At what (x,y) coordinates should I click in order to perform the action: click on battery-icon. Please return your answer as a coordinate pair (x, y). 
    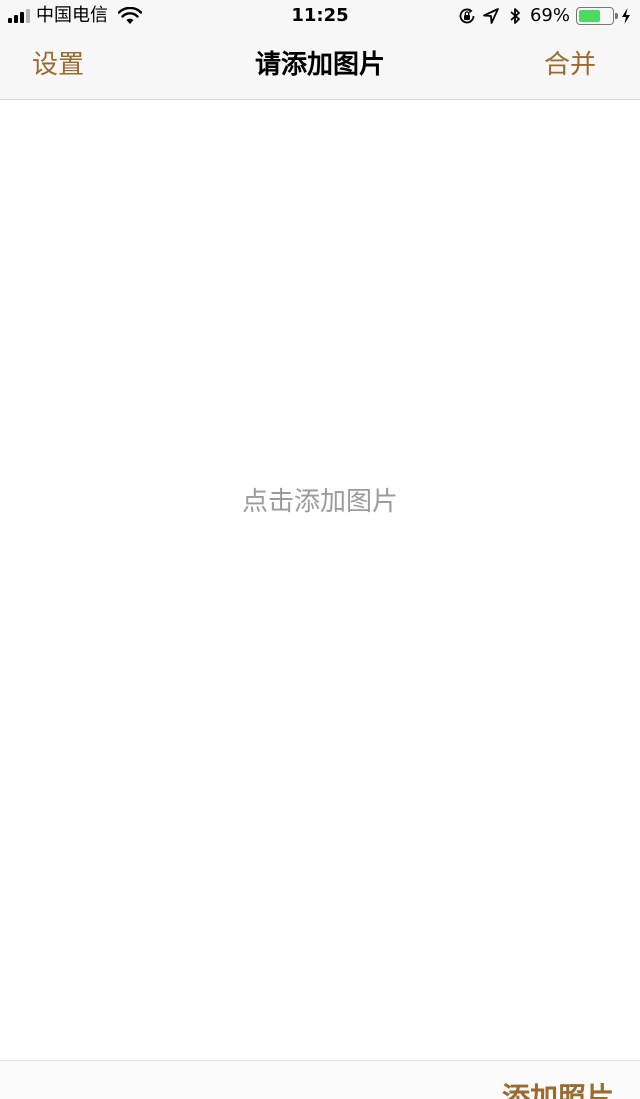
    Looking at the image, I should click on (597, 16).